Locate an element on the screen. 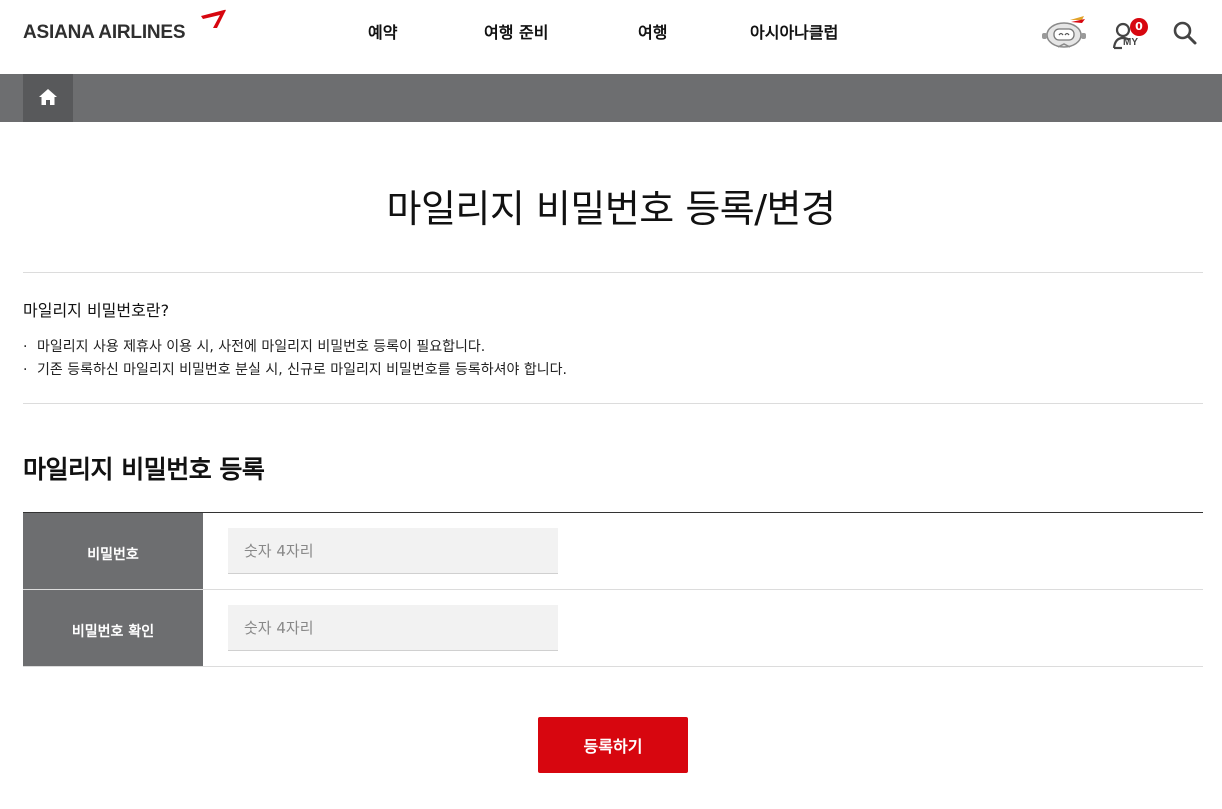  home-button is located at coordinates (48, 98).